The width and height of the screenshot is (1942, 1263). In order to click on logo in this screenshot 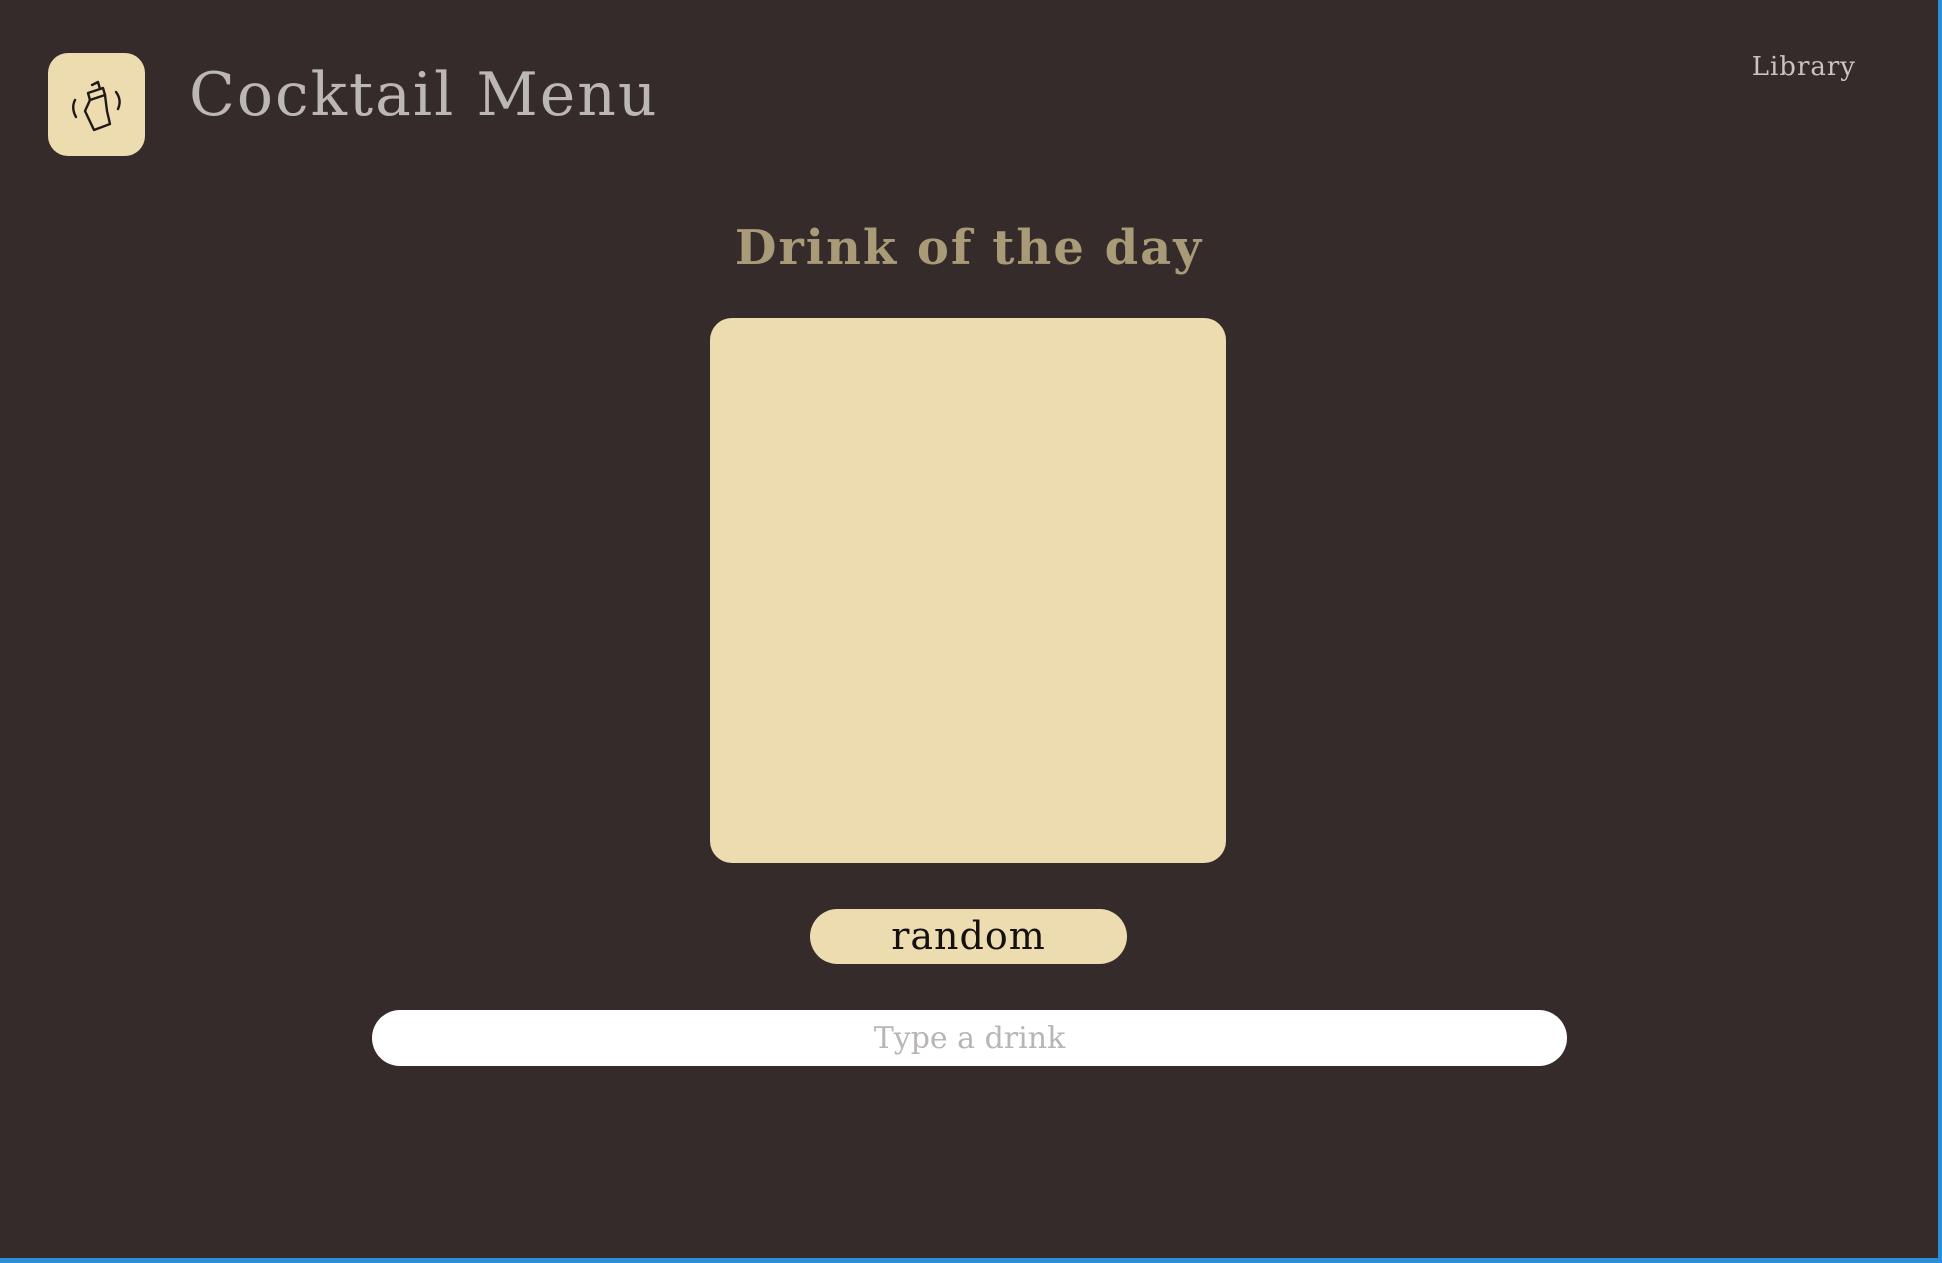, I will do `click(96, 104)`.